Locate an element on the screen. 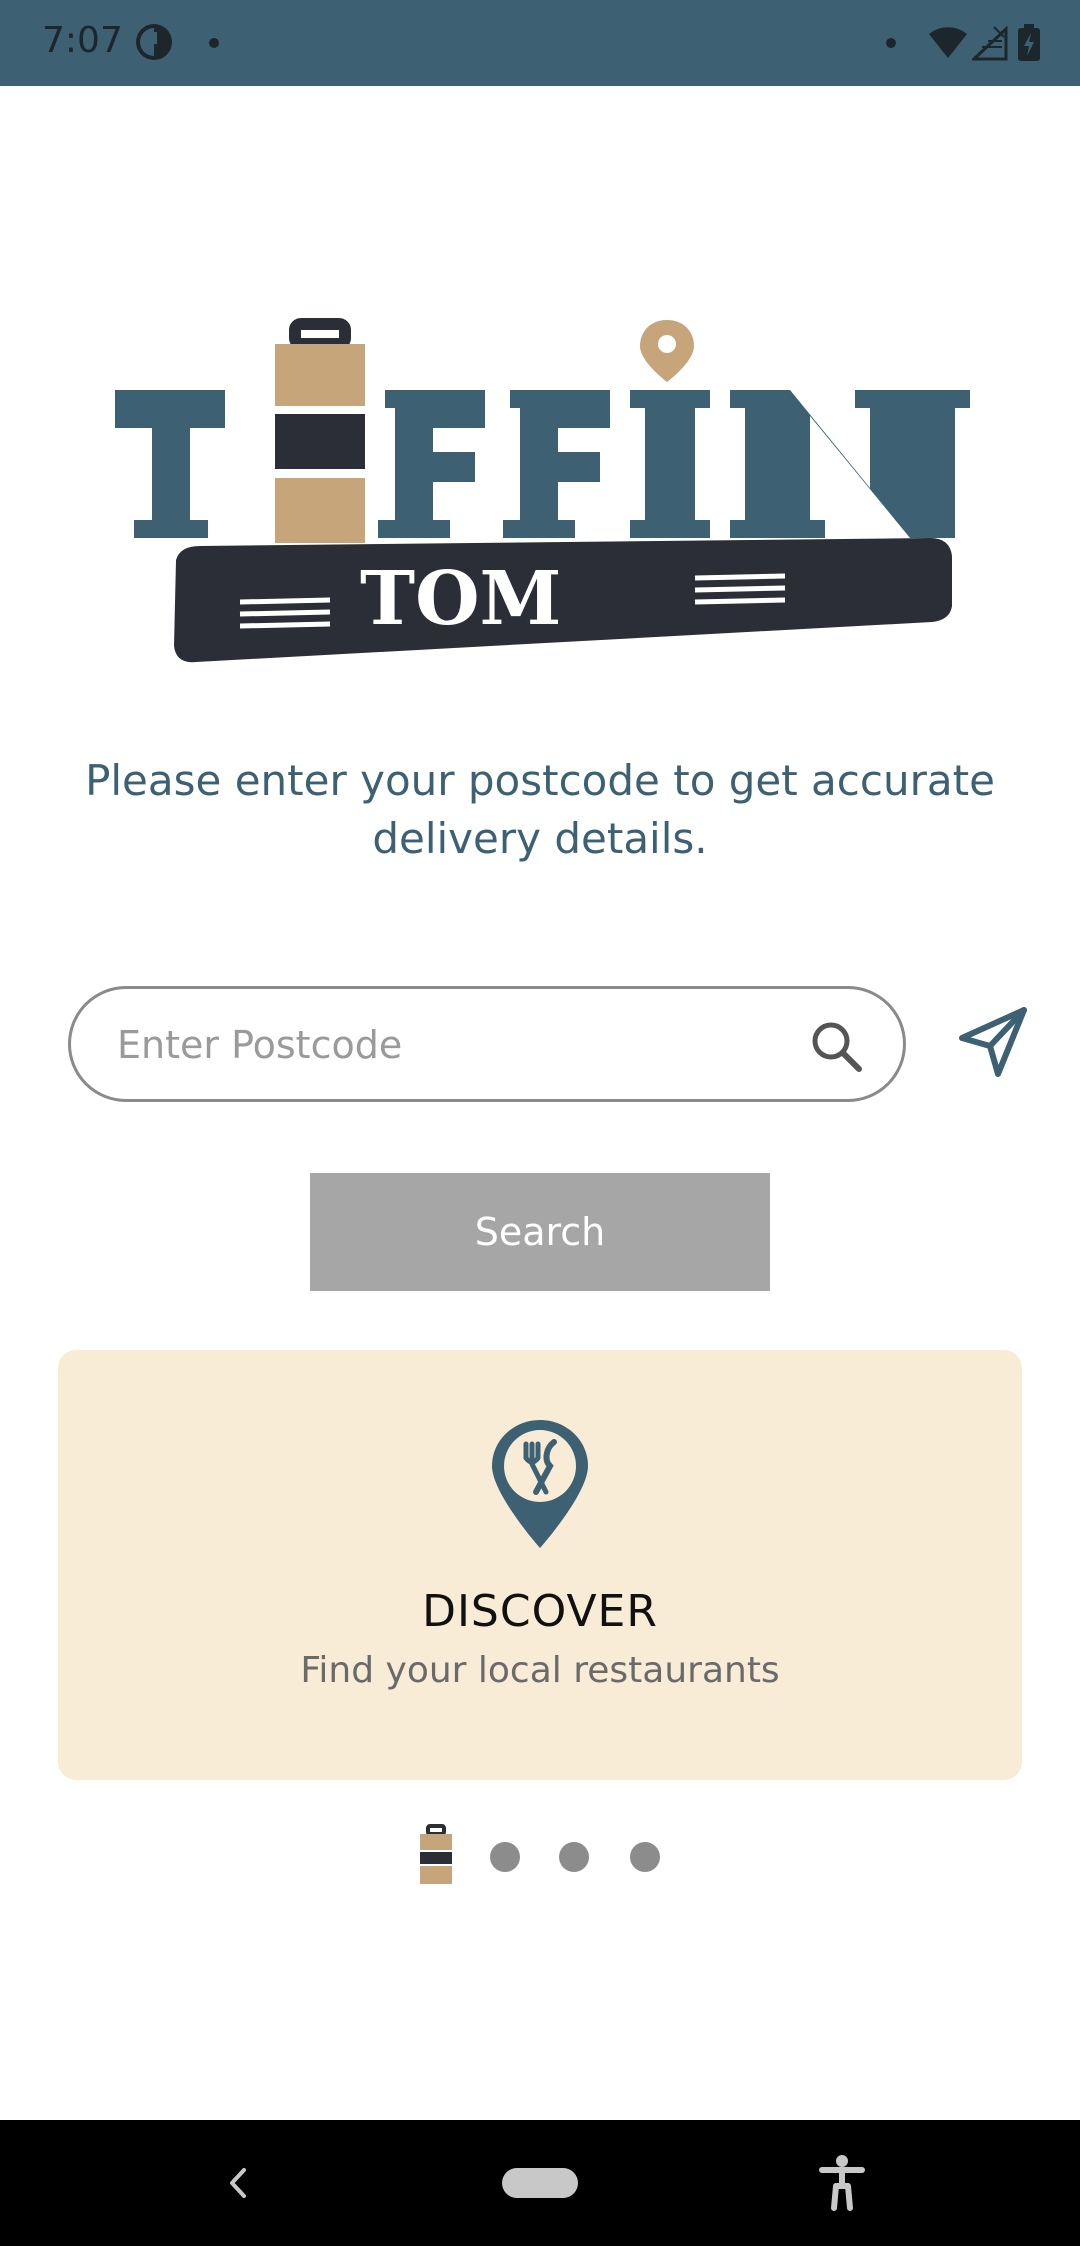 The image size is (1080, 2246). home-pill-icon is located at coordinates (540, 2183).